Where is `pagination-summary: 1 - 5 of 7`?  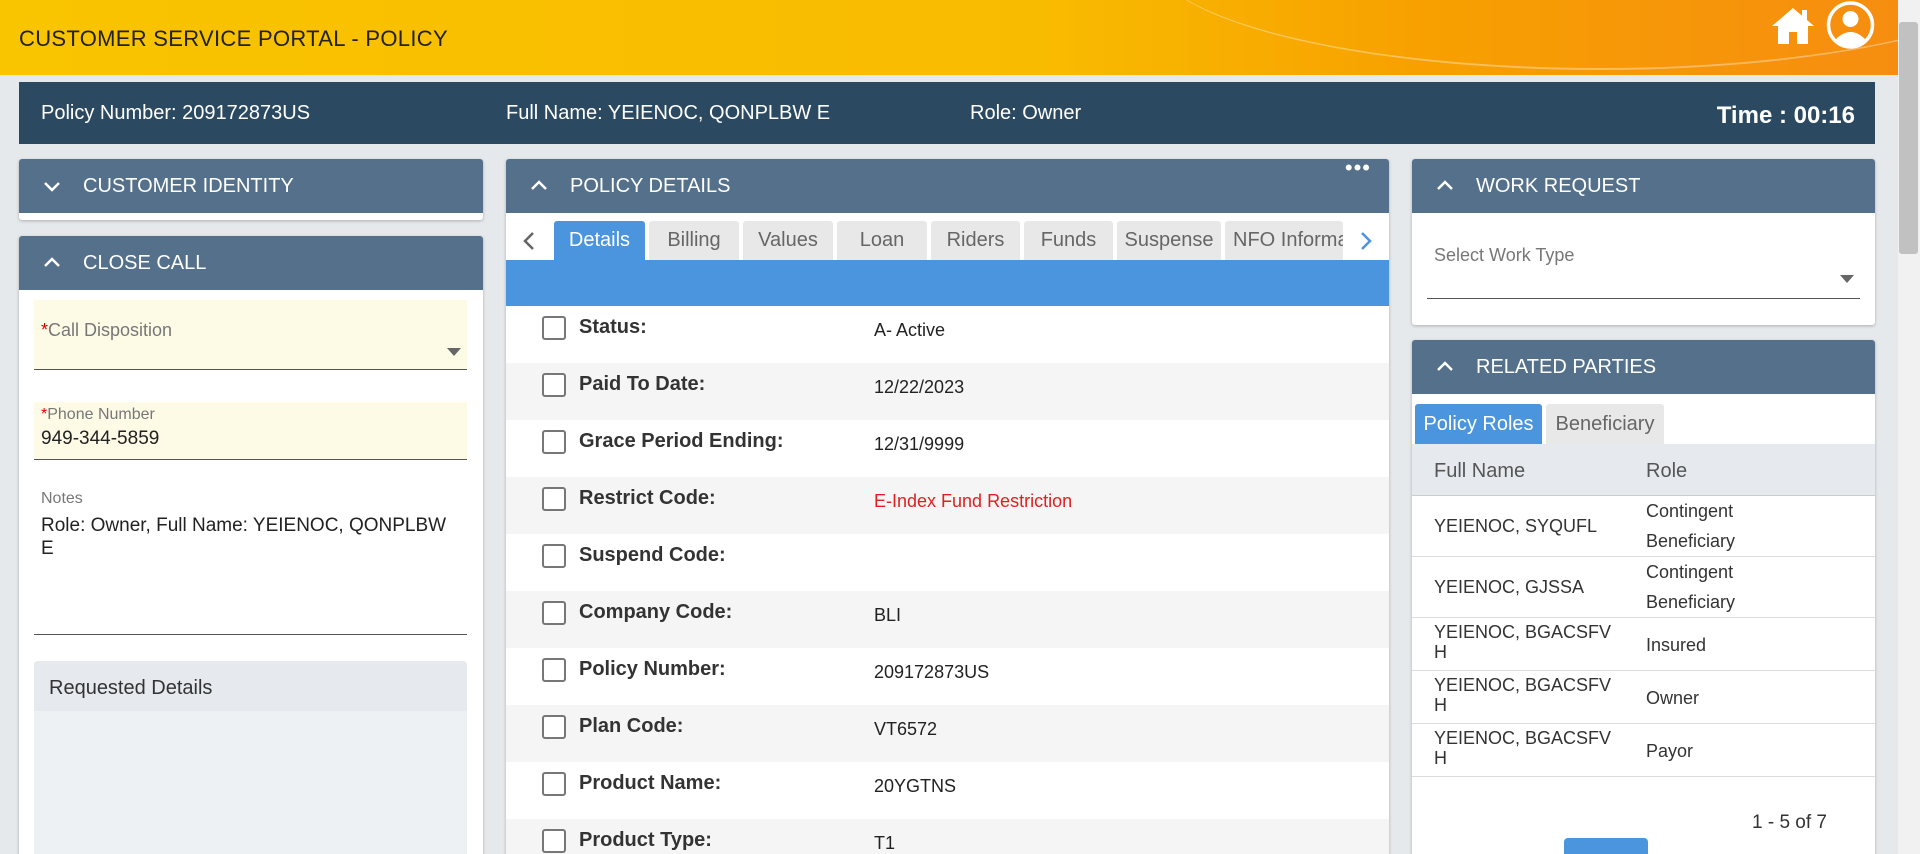
pagination-summary: 1 - 5 of 7 is located at coordinates (1789, 822).